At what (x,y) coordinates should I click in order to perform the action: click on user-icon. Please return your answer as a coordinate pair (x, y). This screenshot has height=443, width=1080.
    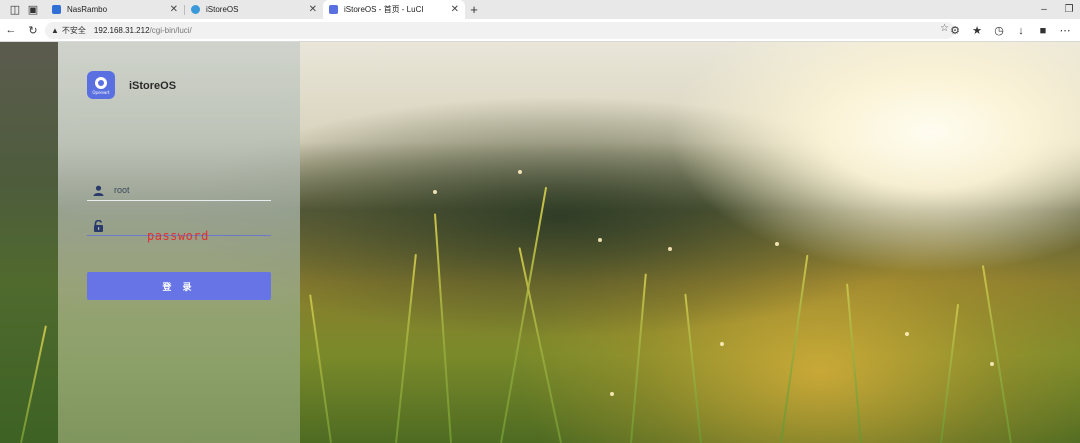
    Looking at the image, I should click on (98, 191).